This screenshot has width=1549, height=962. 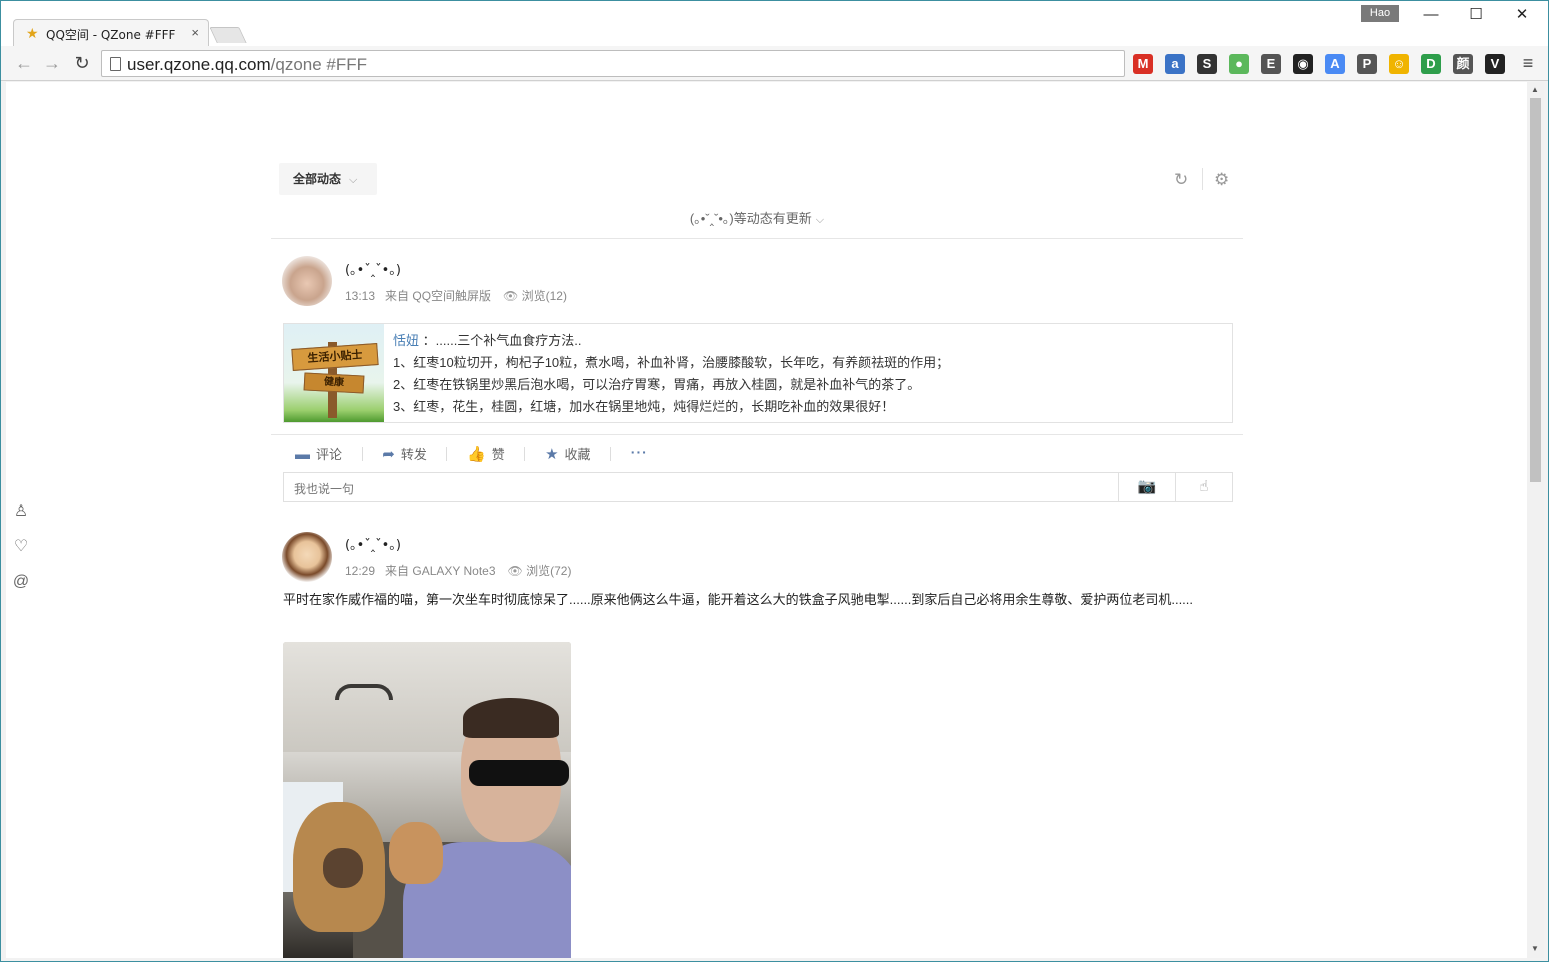 I want to click on side-toolbar: ♙ ♡ @, so click(x=21, y=554).